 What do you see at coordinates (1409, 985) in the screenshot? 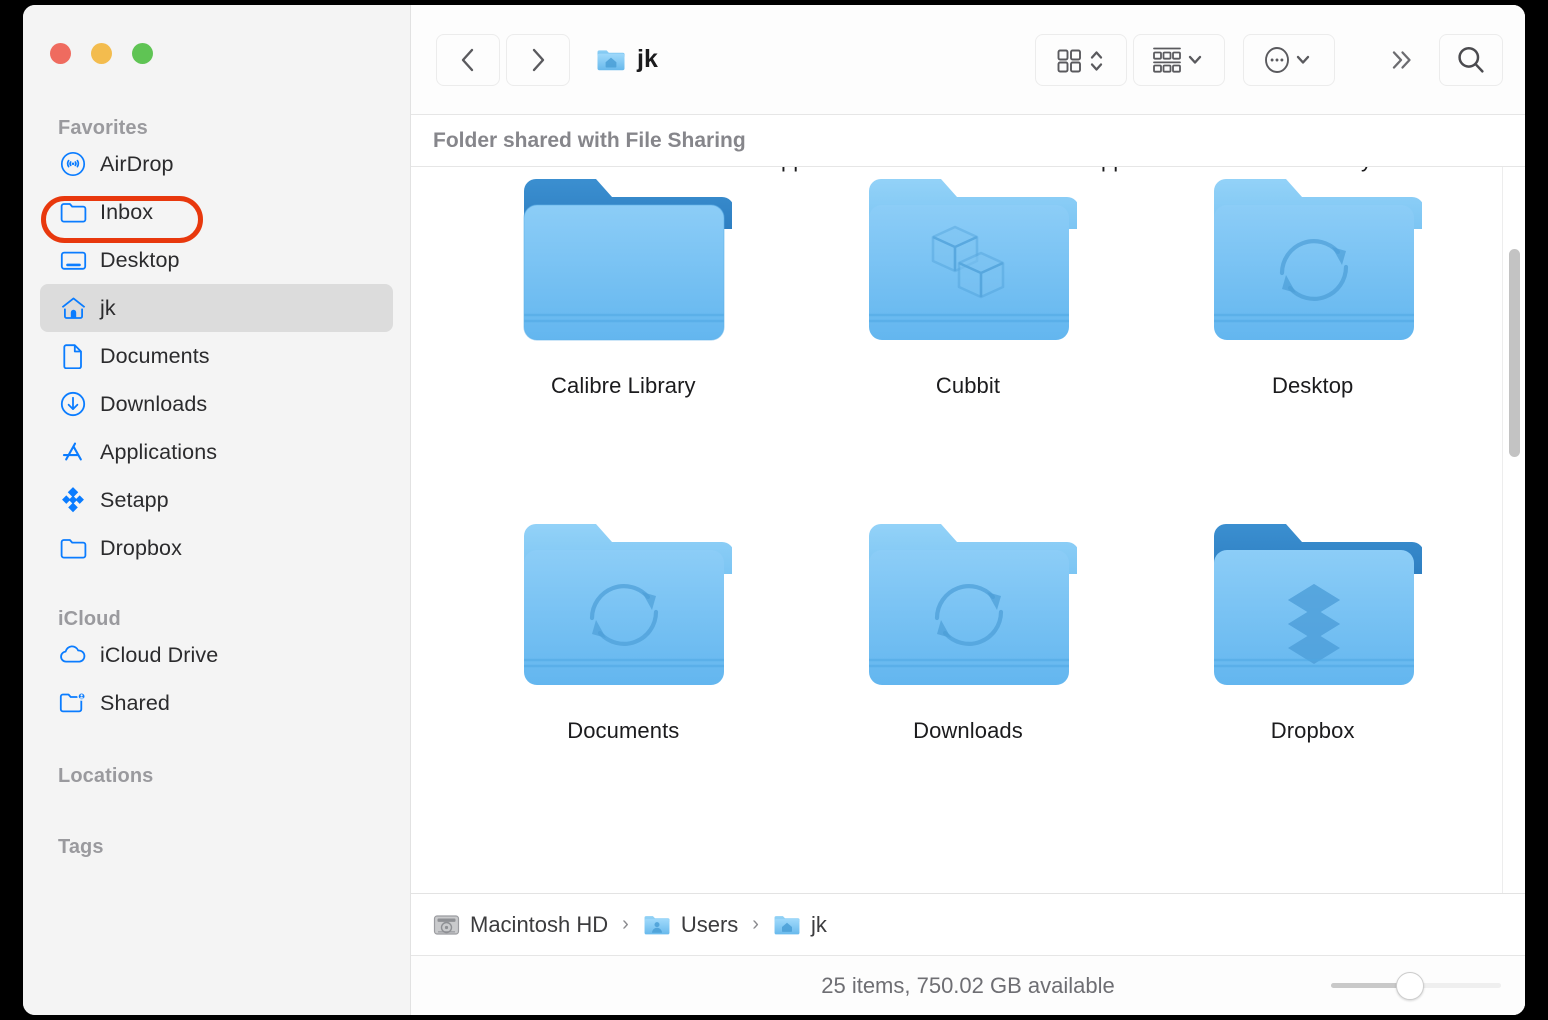
I see `slider-knob` at bounding box center [1409, 985].